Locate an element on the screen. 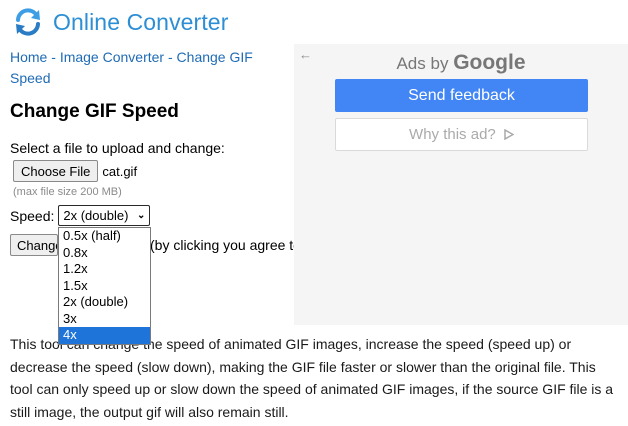 This screenshot has height=426, width=628. speed-option: 0.5x (half) is located at coordinates (104, 236).